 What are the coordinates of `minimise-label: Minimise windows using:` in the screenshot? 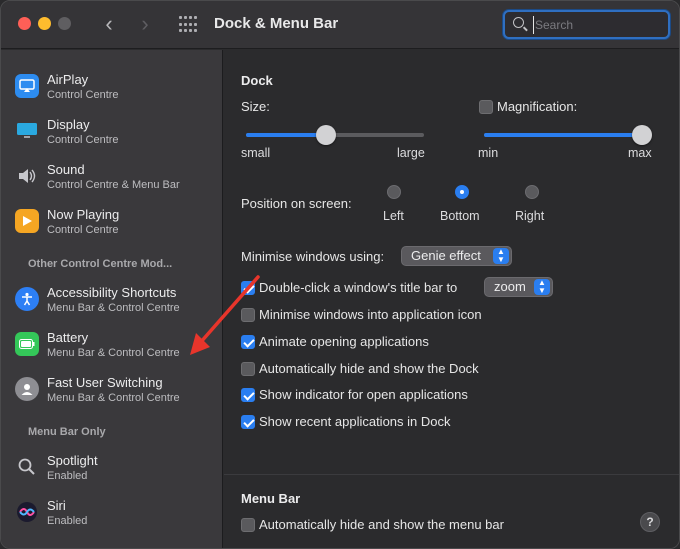 It's located at (313, 256).